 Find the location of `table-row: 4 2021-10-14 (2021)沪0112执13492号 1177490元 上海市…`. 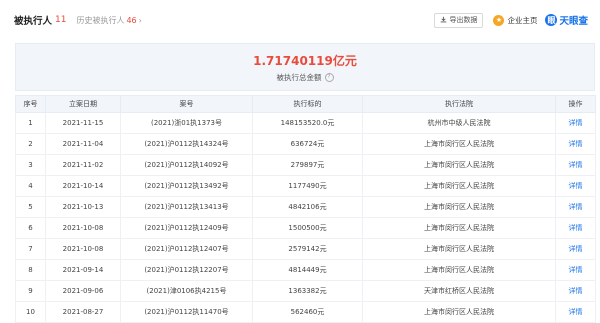

table-row: 4 2021-10-14 (2021)沪0112执13492号 1177490元 上海市… is located at coordinates (305, 186).